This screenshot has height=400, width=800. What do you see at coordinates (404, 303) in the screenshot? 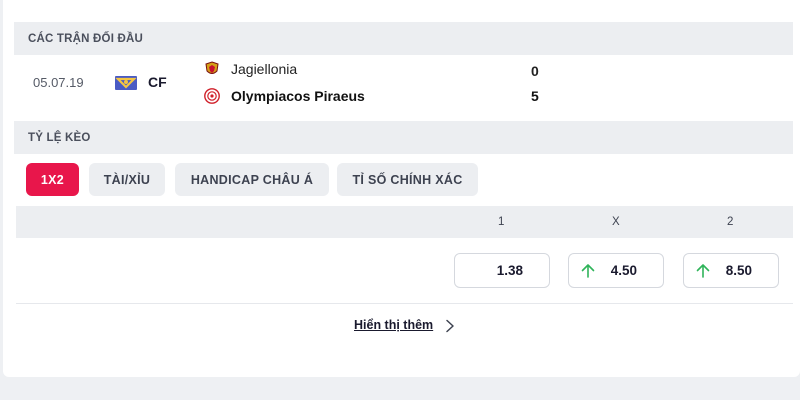
I see `divider` at bounding box center [404, 303].